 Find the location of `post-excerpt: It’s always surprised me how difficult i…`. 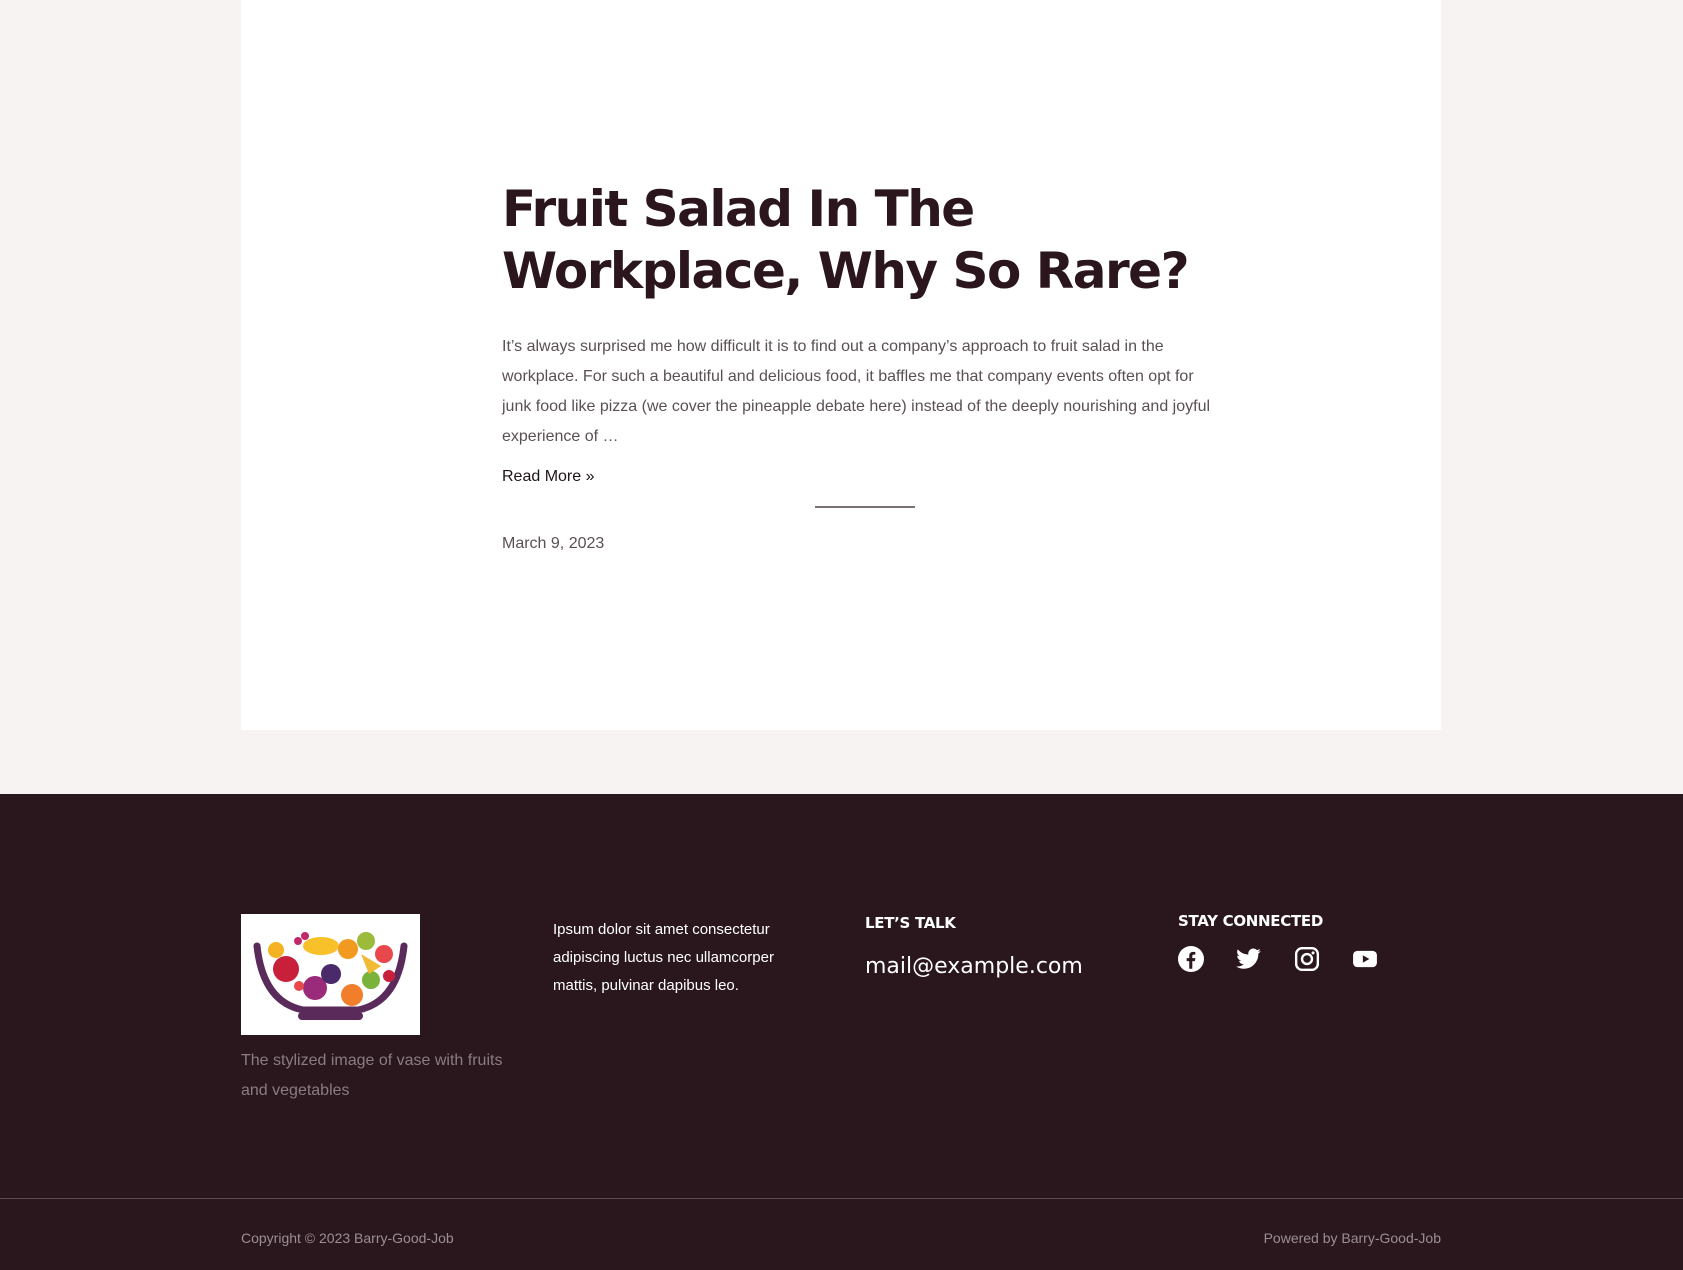

post-excerpt: It’s always surprised me how difficult i… is located at coordinates (856, 391).